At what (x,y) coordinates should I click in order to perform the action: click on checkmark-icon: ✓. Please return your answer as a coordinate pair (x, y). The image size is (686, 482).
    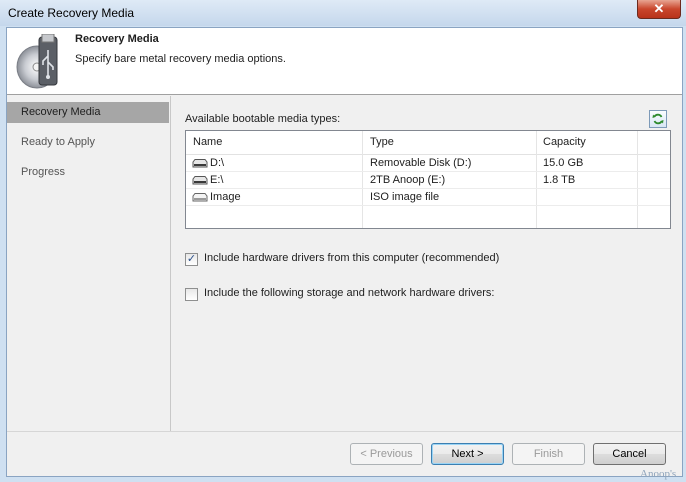
    Looking at the image, I should click on (191, 259).